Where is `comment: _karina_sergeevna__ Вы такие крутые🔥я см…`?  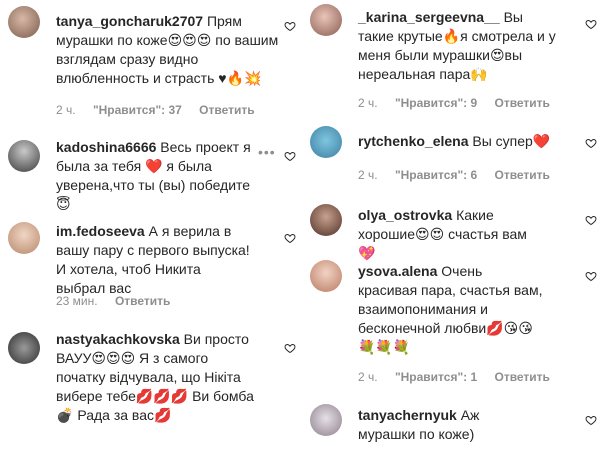
comment: _karina_sergeevna__ Вы такие крутые🔥я см… is located at coordinates (457, 60).